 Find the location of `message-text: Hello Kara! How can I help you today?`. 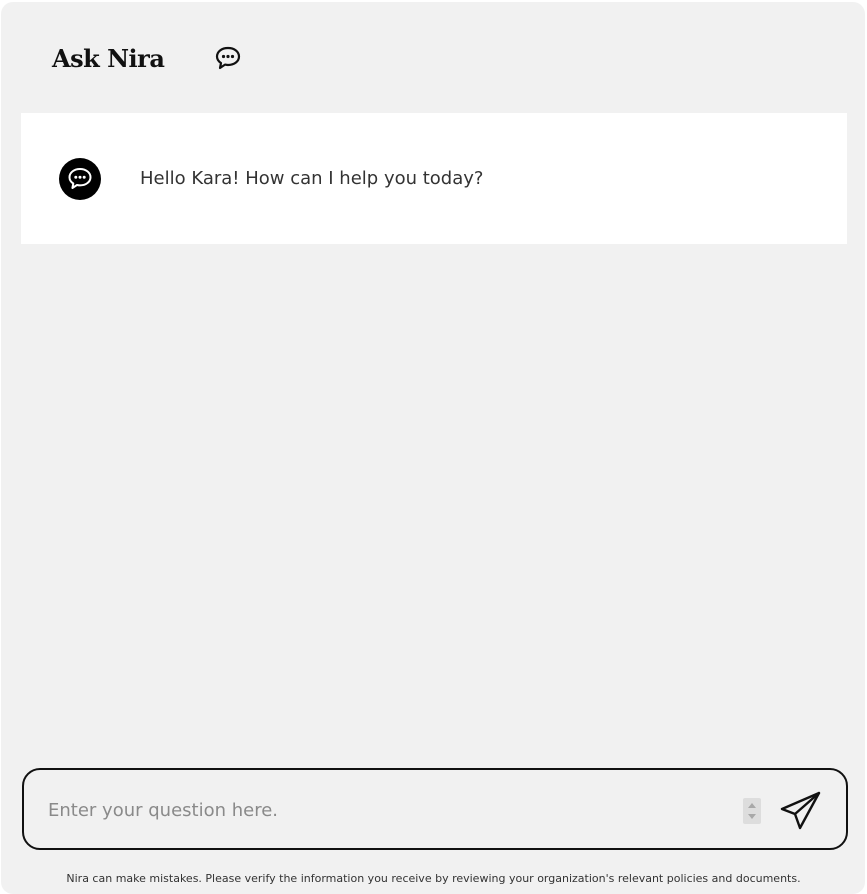

message-text: Hello Kara! How can I help you today? is located at coordinates (312, 178).